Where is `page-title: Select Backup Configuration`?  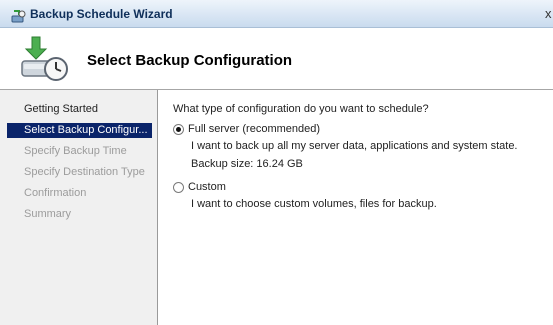 page-title: Select Backup Configuration is located at coordinates (190, 60).